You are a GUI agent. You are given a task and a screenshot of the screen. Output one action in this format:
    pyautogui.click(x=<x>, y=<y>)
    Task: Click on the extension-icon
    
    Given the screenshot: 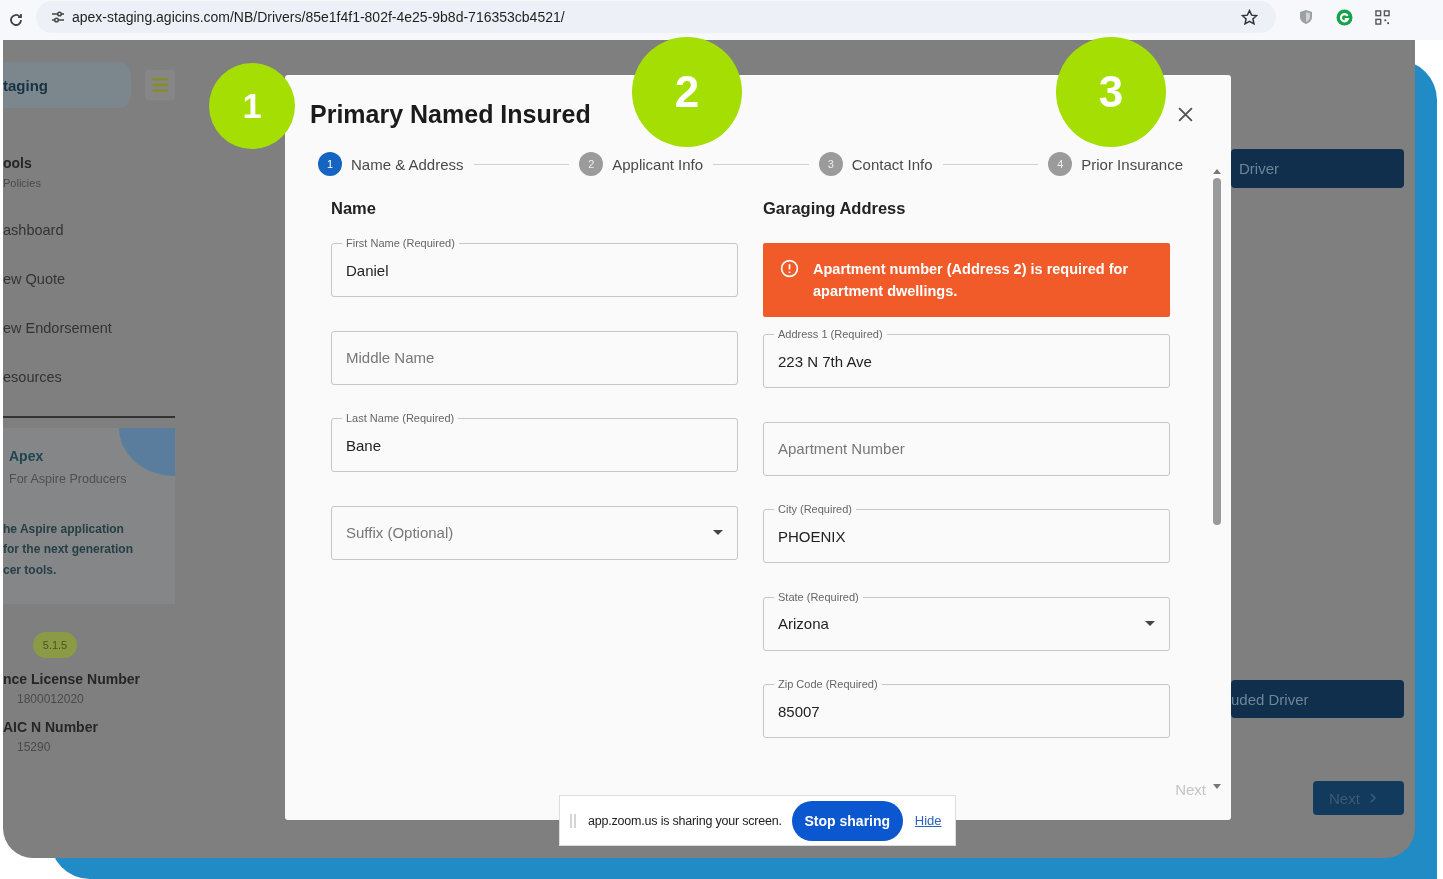 What is the action you would take?
    pyautogui.click(x=1344, y=17)
    